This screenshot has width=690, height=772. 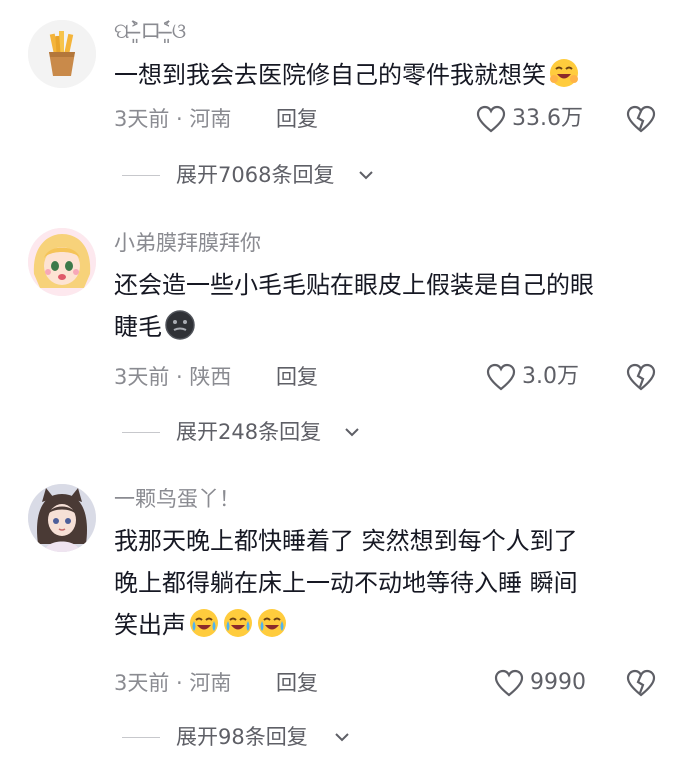 What do you see at coordinates (330, 75) in the screenshot?
I see `comment-line: 一想到我会去医院修自己的零件我就想笑` at bounding box center [330, 75].